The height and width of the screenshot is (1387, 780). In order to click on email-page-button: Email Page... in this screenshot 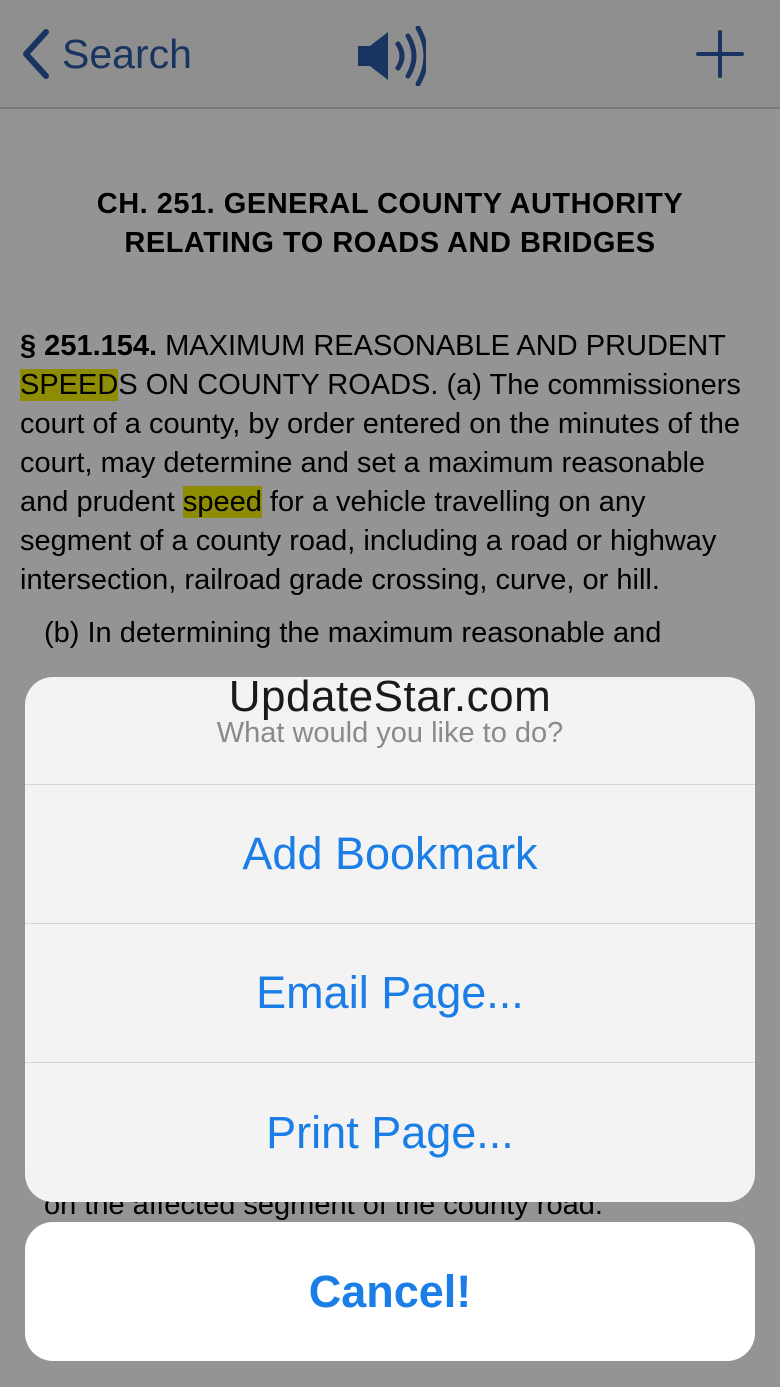, I will do `click(390, 993)`.